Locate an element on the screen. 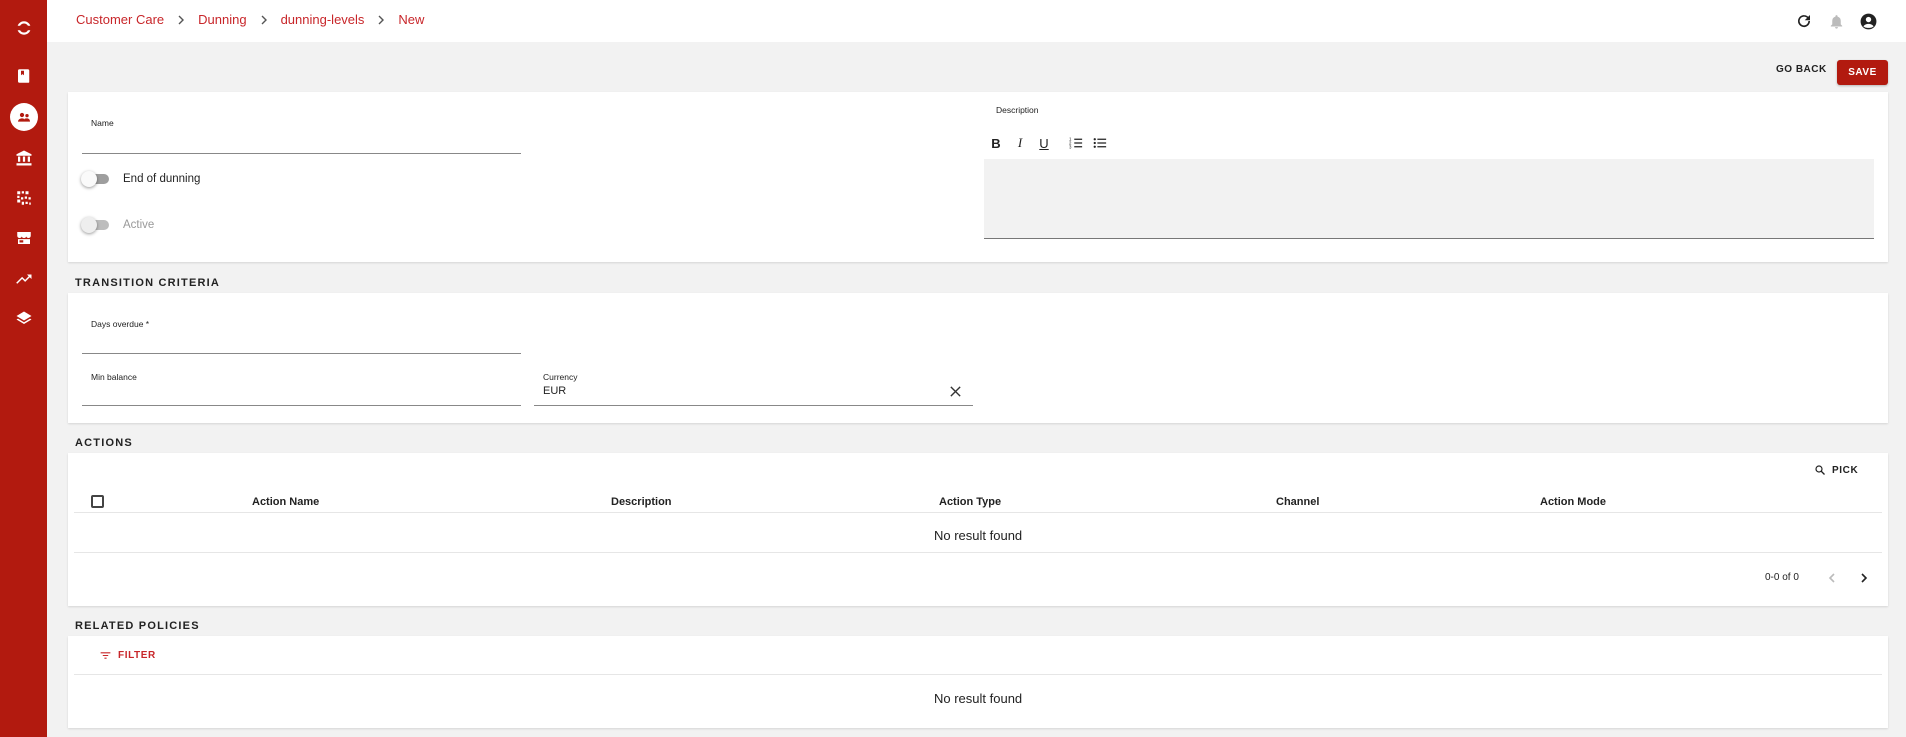 This screenshot has height=737, width=1906. name-underline is located at coordinates (301, 153).